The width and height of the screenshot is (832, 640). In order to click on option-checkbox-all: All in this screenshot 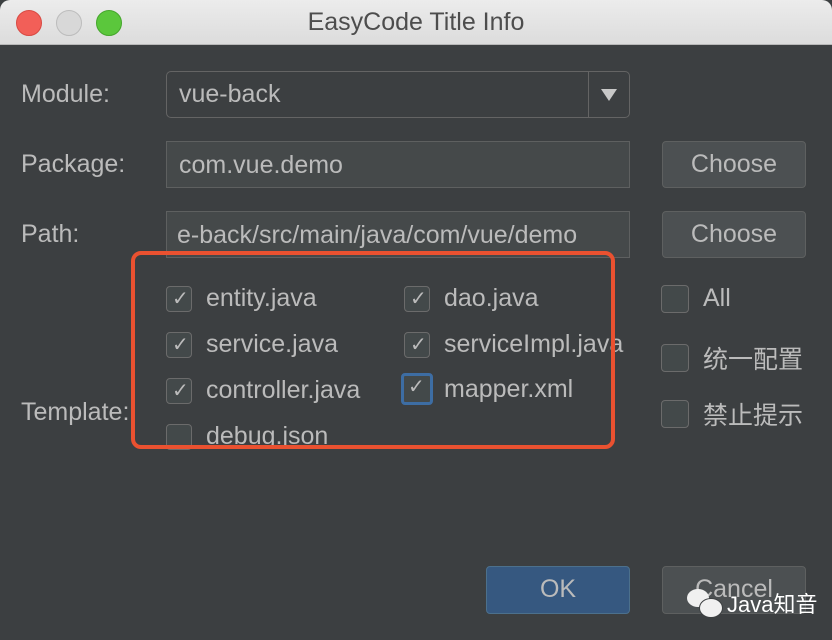, I will do `click(696, 298)`.